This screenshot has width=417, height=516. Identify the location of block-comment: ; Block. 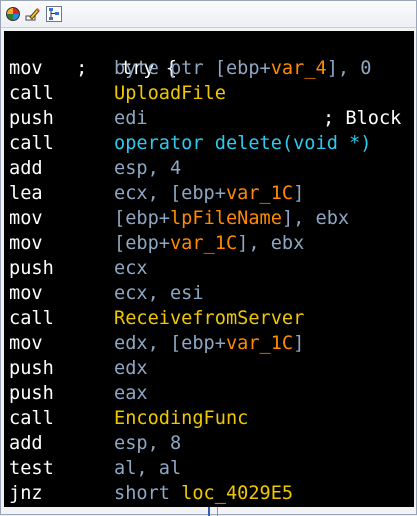
(362, 118).